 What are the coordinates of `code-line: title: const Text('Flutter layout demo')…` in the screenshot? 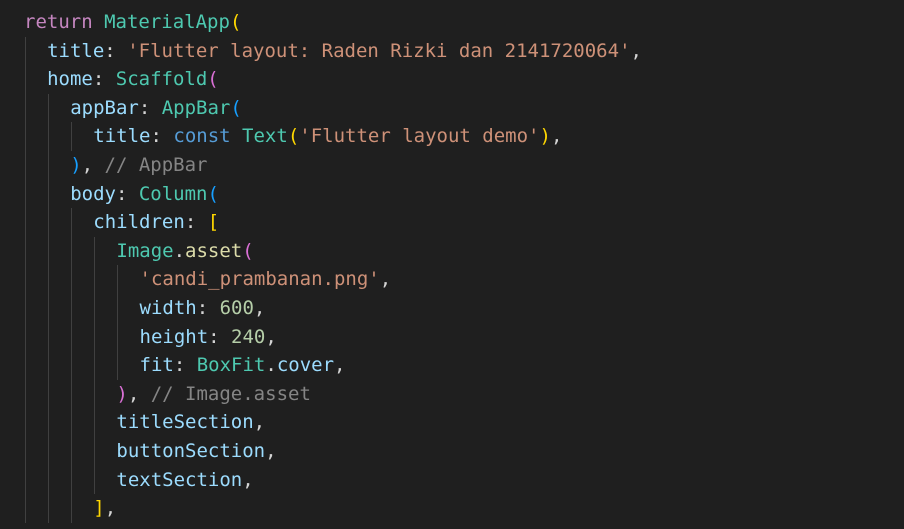 It's located at (327, 136).